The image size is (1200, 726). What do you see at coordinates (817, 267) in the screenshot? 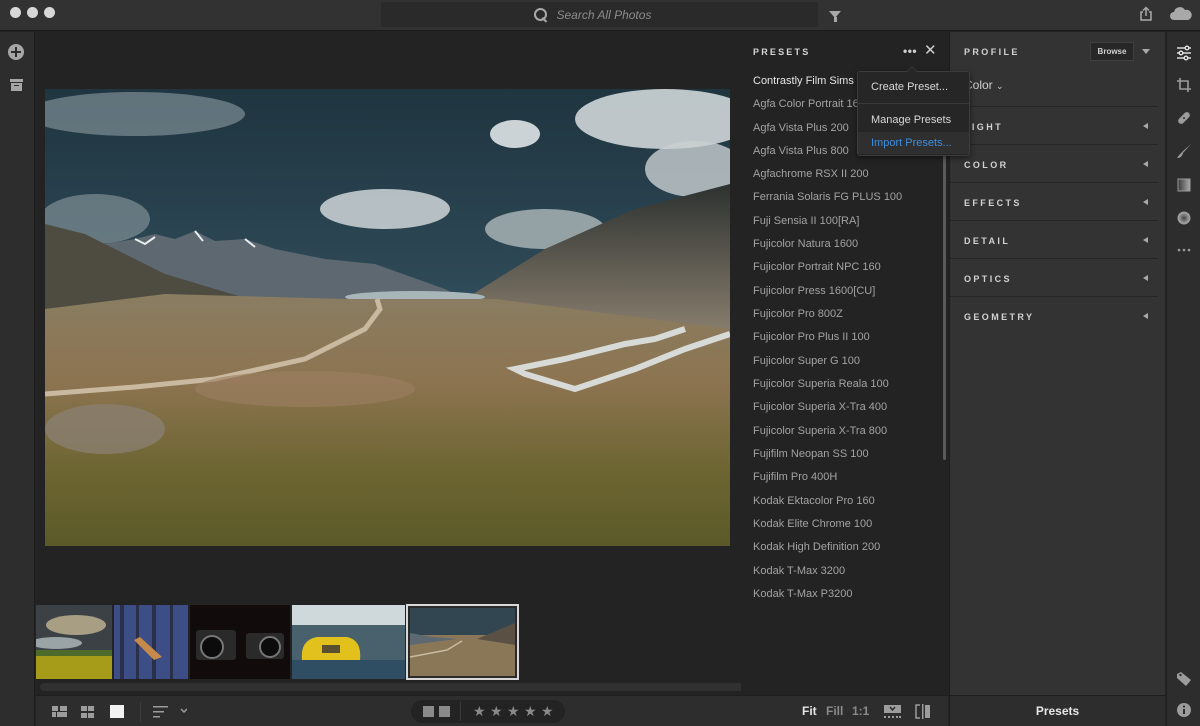
I see `preset-item: Fujicolor Portrait NPC 160` at bounding box center [817, 267].